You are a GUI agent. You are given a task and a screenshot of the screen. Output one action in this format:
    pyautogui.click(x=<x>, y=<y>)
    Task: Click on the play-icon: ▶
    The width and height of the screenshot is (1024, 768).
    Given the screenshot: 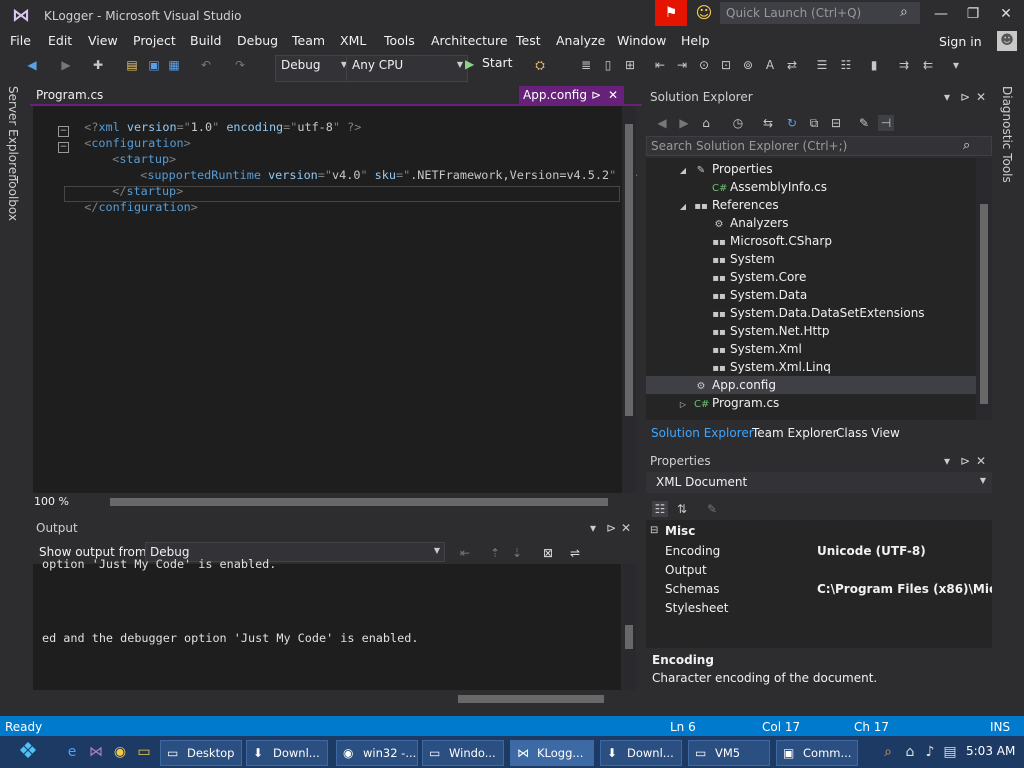 What is the action you would take?
    pyautogui.click(x=469, y=64)
    